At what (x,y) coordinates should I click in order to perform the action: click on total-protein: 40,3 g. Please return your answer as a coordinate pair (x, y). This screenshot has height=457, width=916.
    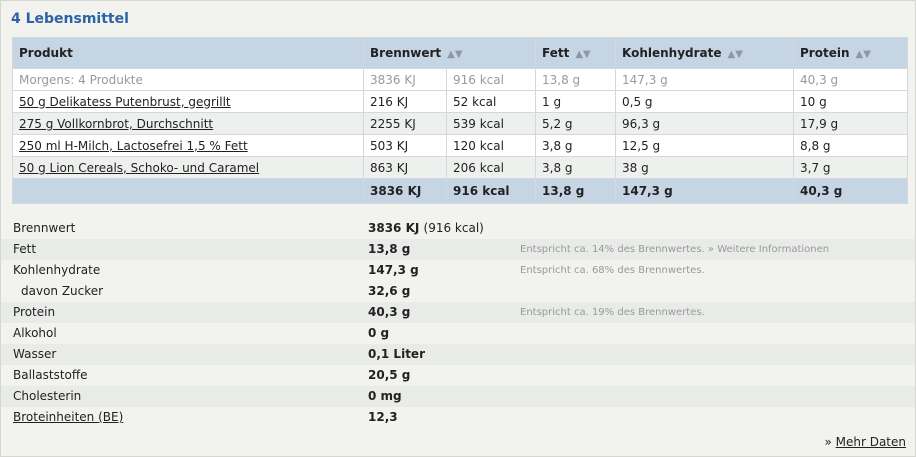
    Looking at the image, I should click on (850, 191).